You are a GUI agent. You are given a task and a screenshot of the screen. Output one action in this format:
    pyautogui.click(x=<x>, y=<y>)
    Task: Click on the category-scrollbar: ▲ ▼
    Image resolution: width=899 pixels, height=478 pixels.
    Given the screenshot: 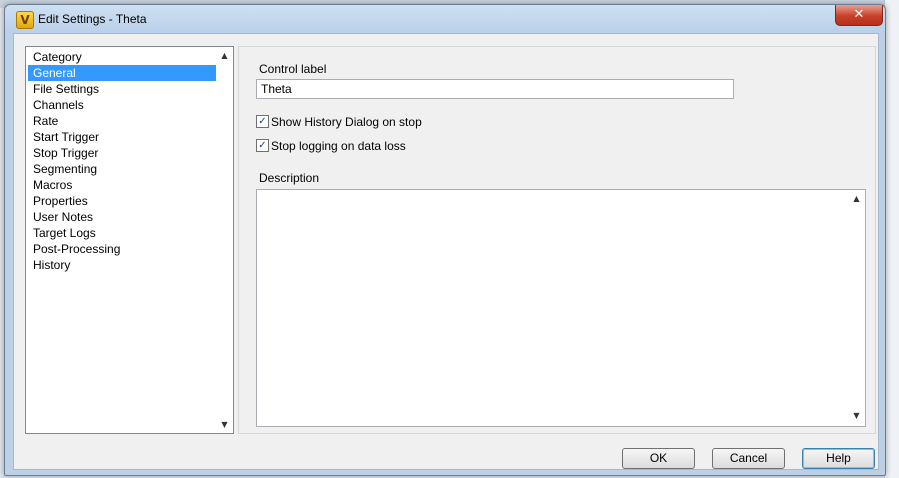 What is the action you would take?
    pyautogui.click(x=224, y=240)
    